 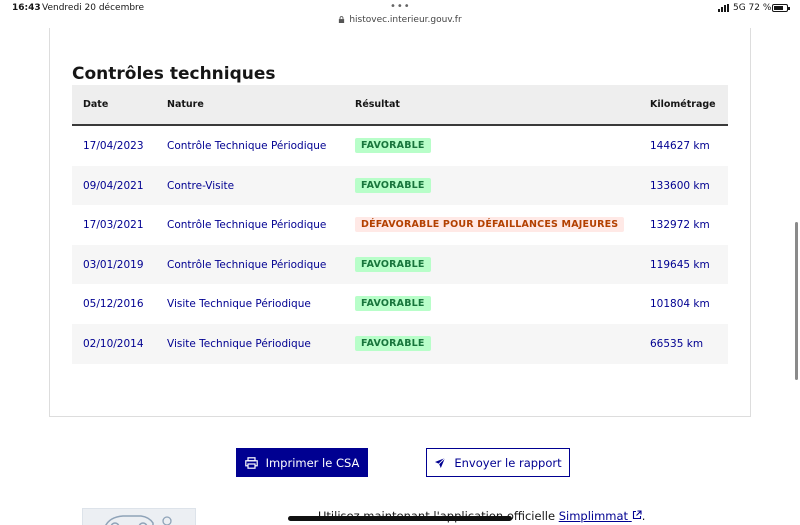 I want to click on status-time: 16:43, so click(x=26, y=8).